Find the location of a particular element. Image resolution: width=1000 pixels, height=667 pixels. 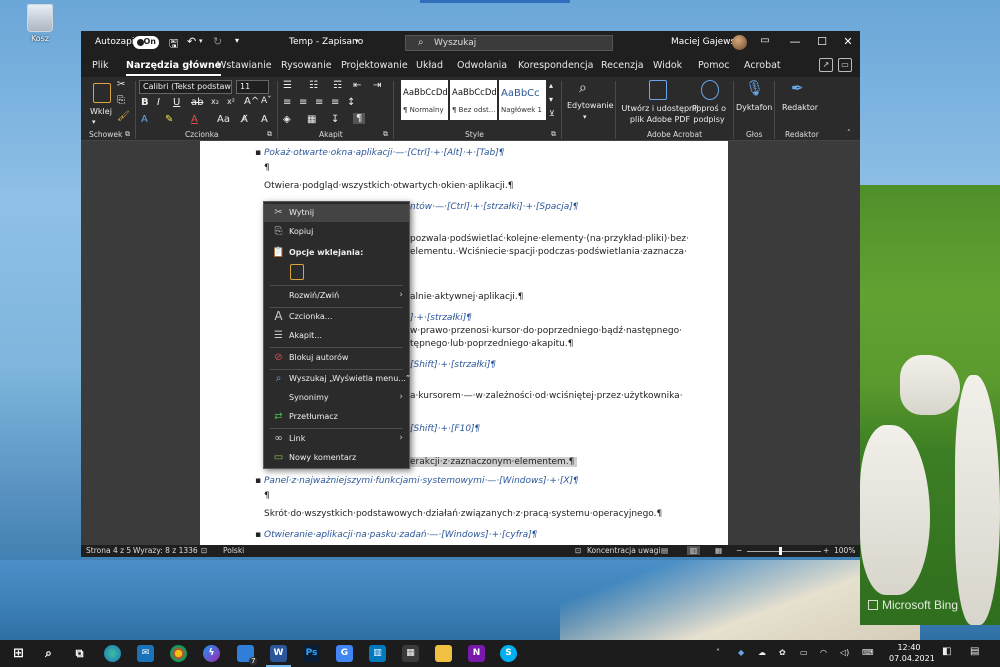

tab-layout: Układ is located at coordinates (429, 65).